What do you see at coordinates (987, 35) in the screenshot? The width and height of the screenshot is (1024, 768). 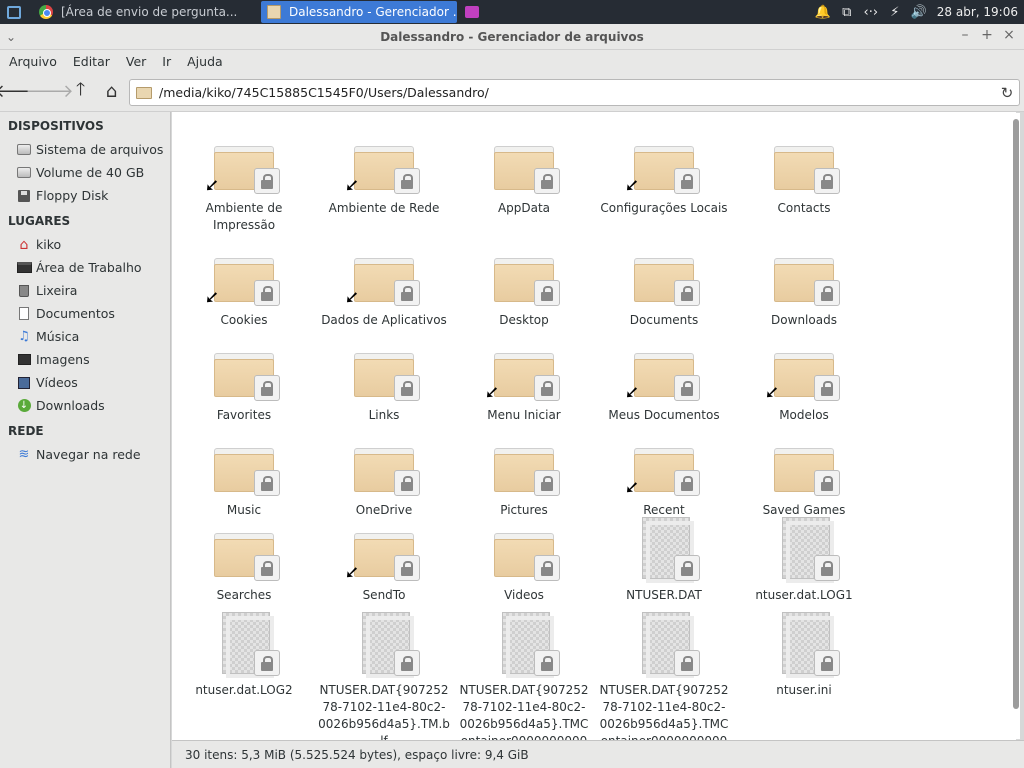 I see `maximize-button: +` at bounding box center [987, 35].